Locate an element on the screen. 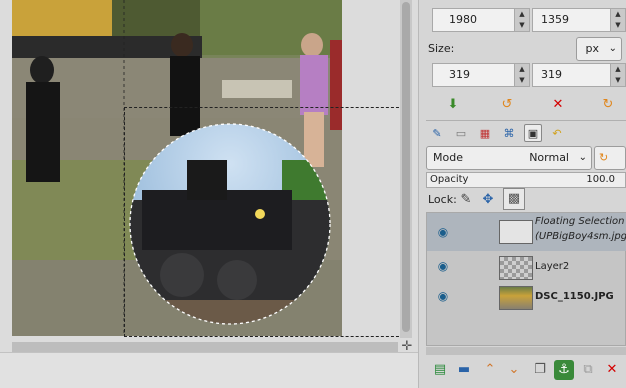 The image size is (626, 388). layer2-thumbnail is located at coordinates (516, 268).